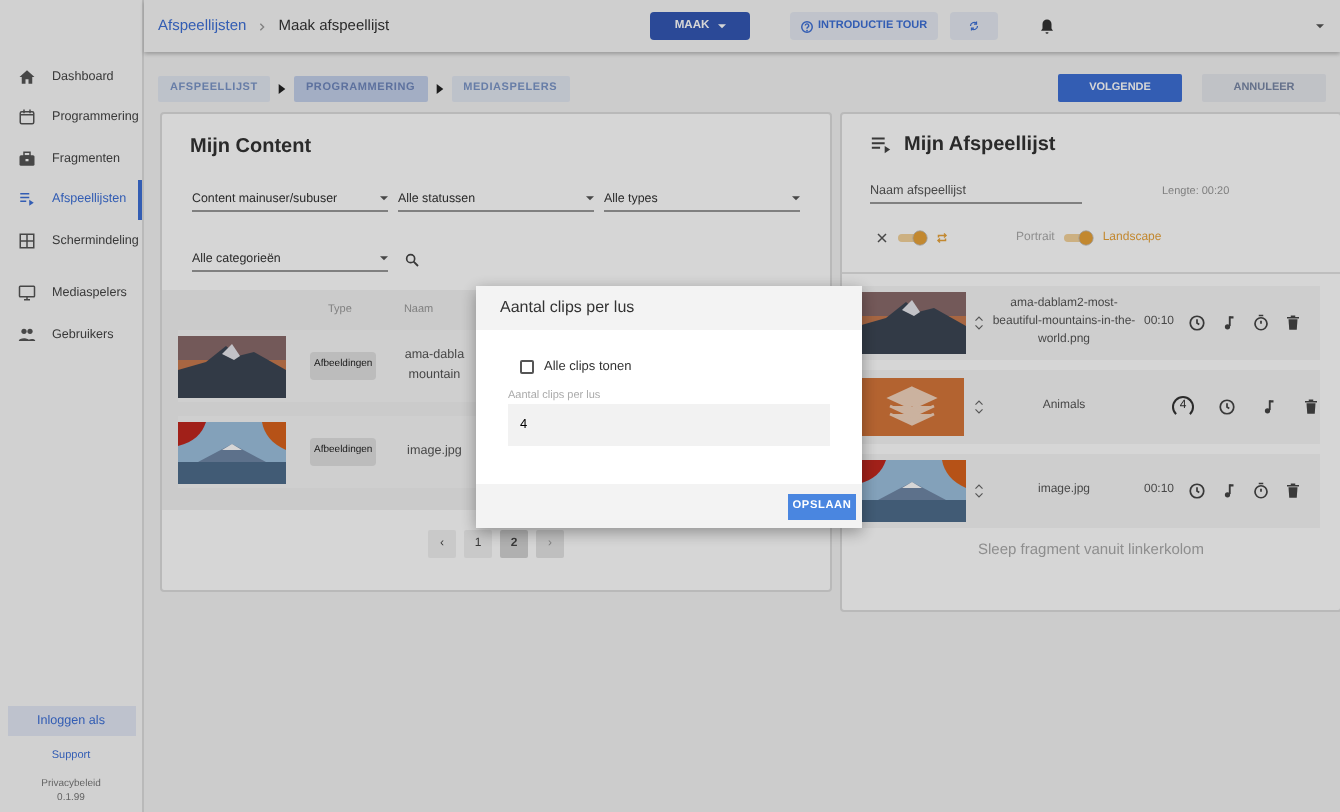 This screenshot has width=1340, height=812. Describe the element at coordinates (669, 308) in the screenshot. I see `dialog-title: Aantal clips per lus` at that location.